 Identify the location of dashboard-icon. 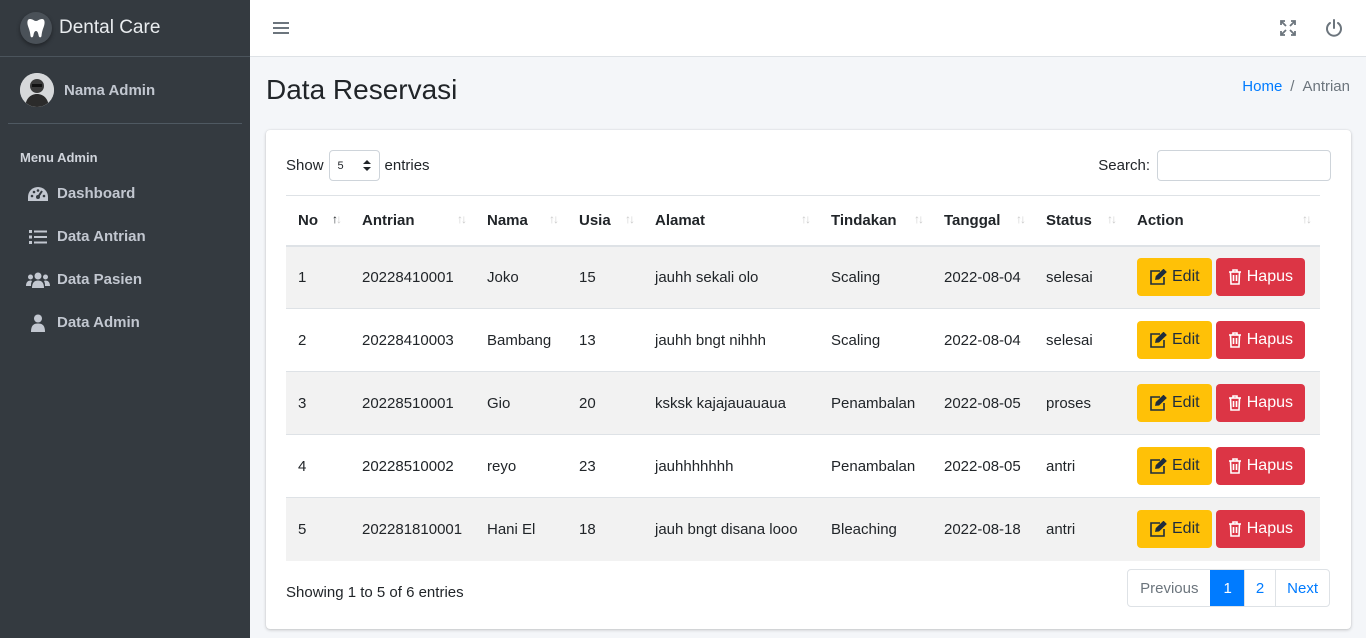
(38, 194).